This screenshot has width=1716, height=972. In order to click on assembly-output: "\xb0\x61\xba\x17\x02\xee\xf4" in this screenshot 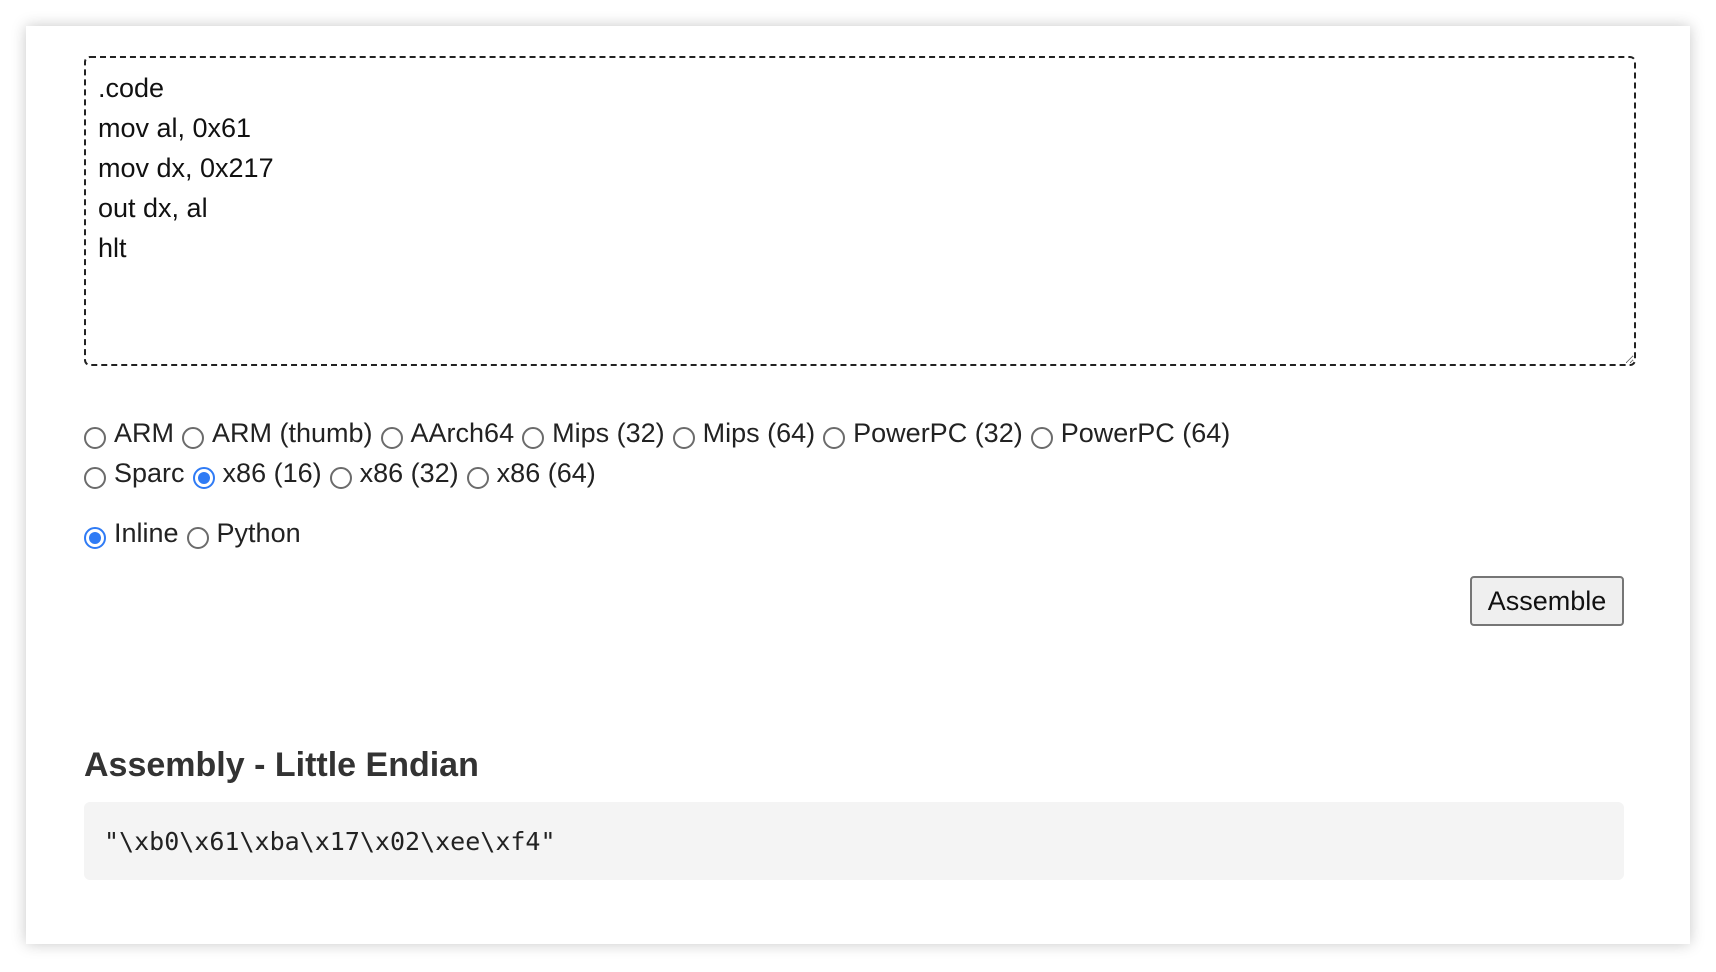, I will do `click(854, 841)`.